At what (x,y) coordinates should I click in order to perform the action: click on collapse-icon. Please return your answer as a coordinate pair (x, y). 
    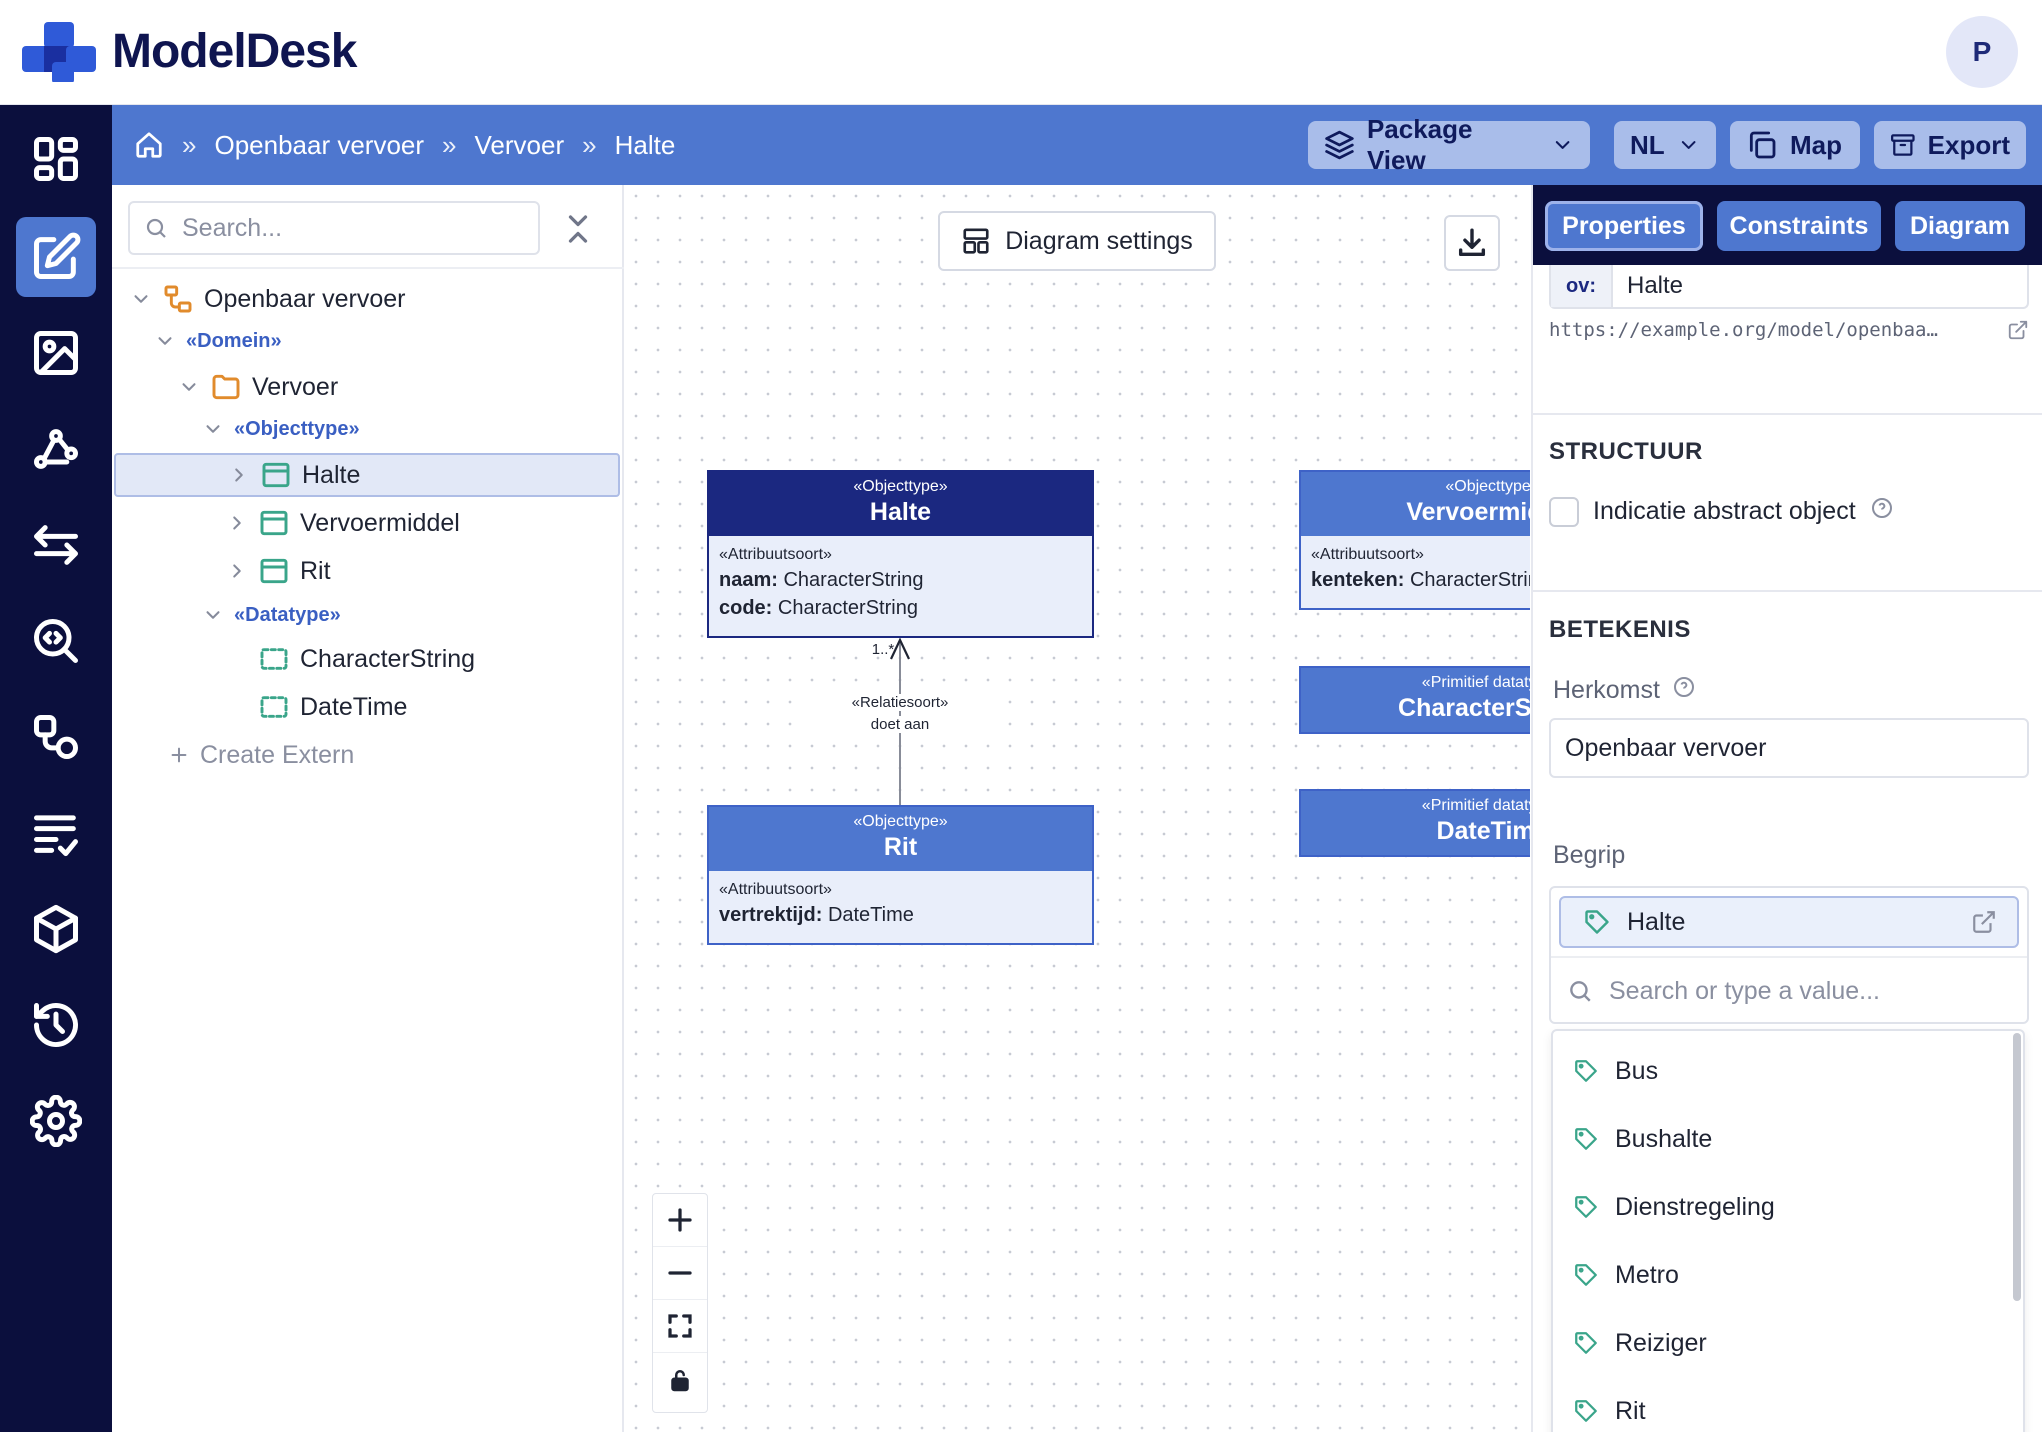
    Looking at the image, I should click on (578, 229).